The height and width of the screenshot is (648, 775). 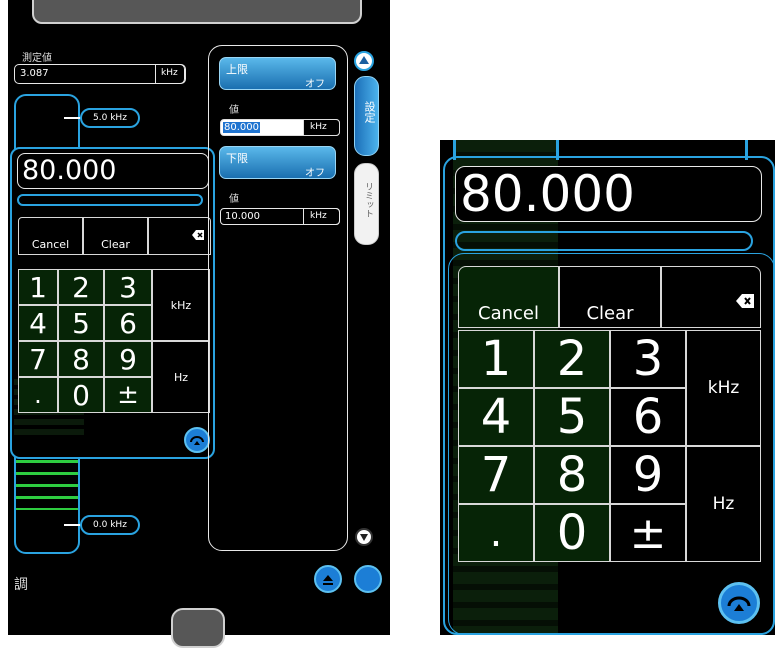 I want to click on close-keypad-button, so click(x=197, y=440).